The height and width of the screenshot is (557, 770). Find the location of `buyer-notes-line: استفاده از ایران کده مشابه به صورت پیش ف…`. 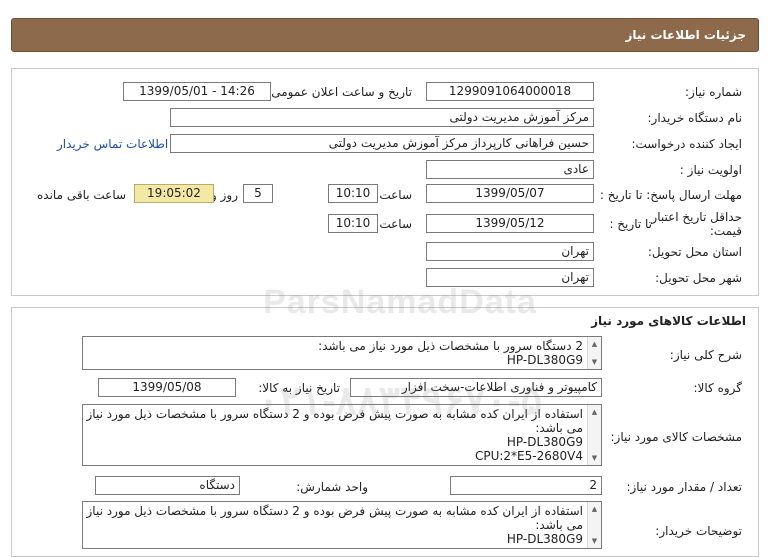

buyer-notes-line: استفاده از ایران کده مشابه به صورت پیش ف… is located at coordinates (335, 511).